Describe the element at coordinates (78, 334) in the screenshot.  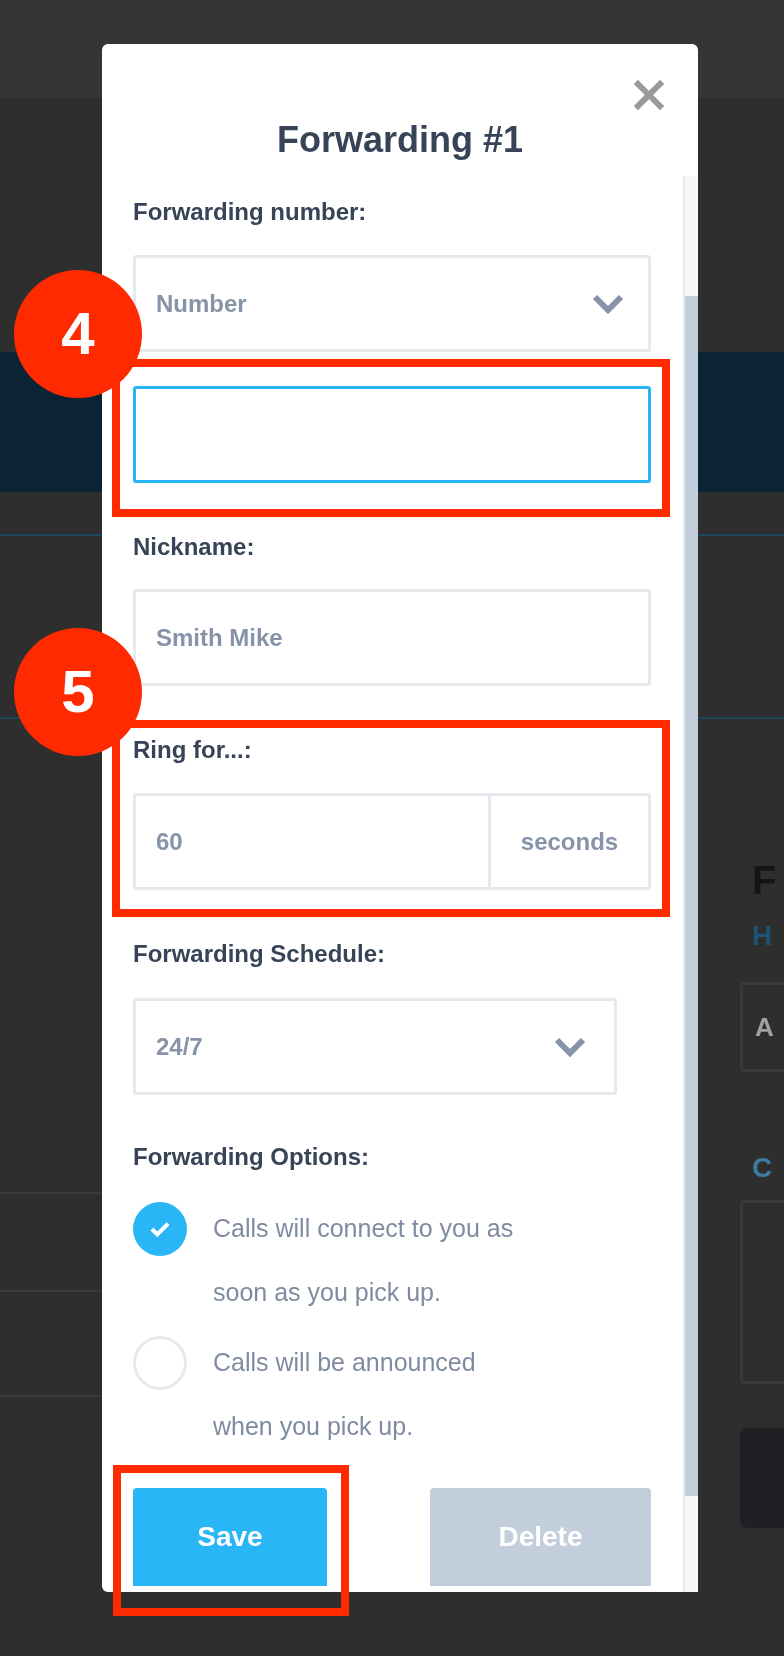
I see `callout-tooltip: 4` at that location.